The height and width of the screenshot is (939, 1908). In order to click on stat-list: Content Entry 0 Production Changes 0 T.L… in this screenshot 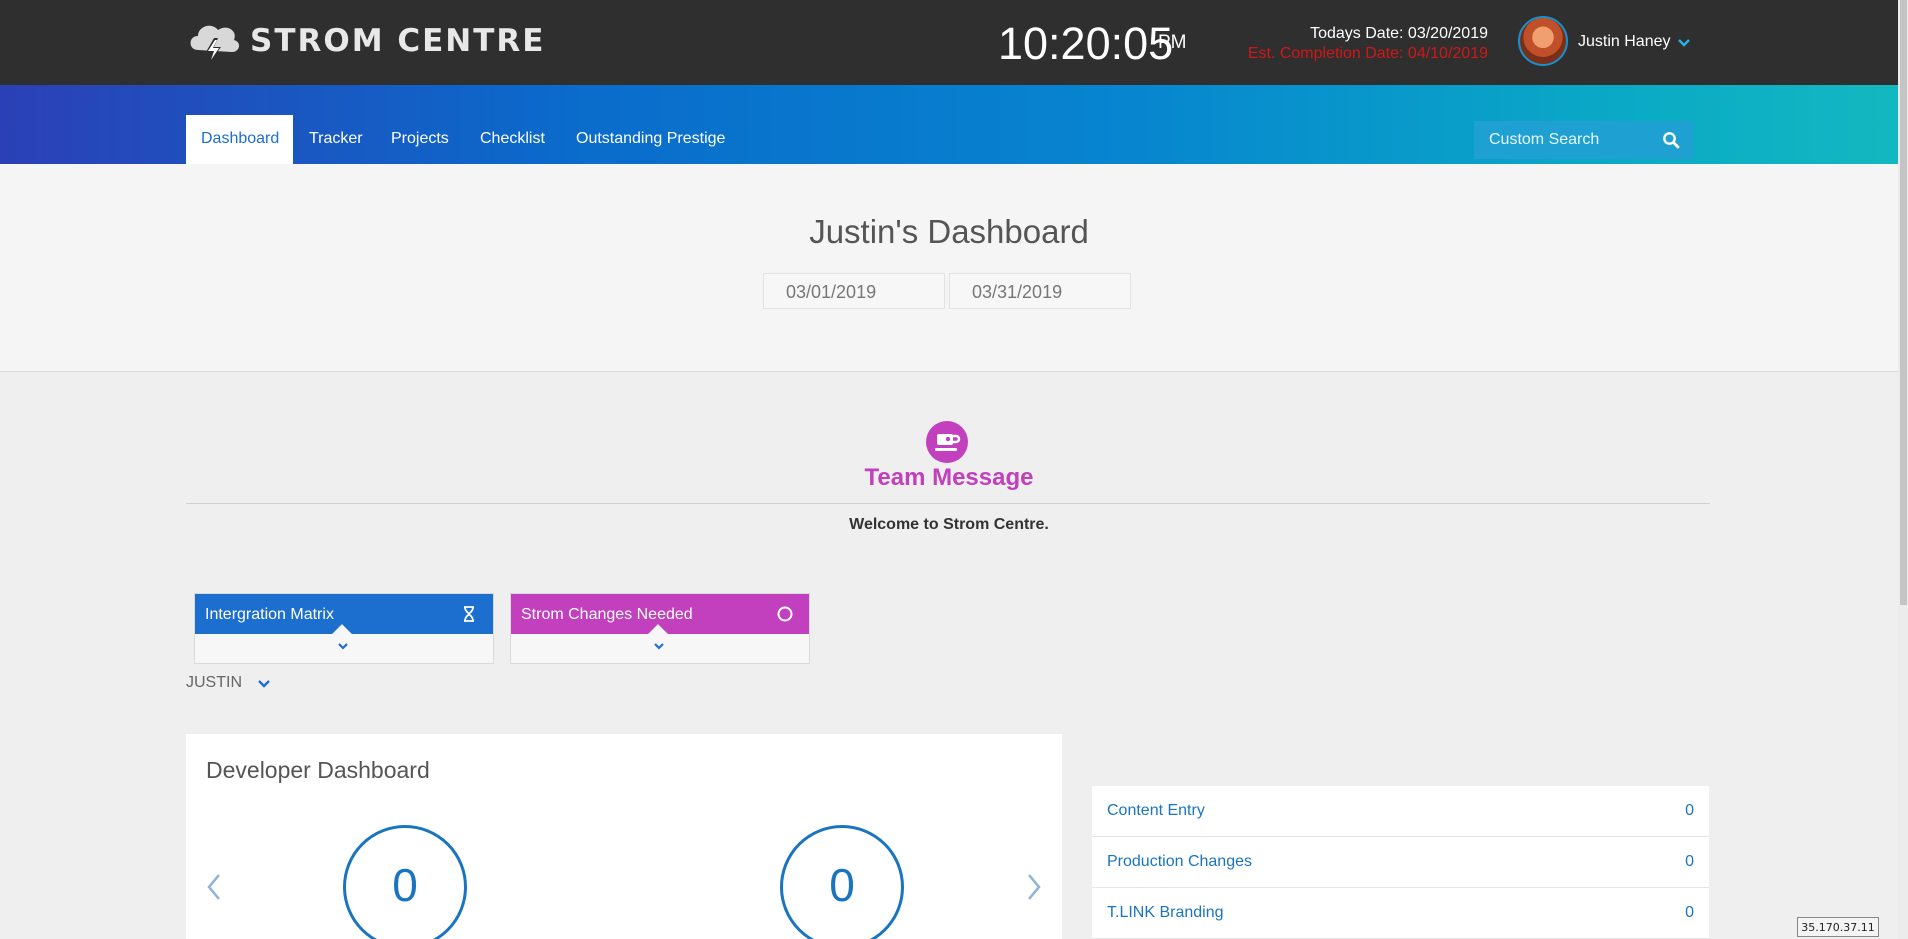, I will do `click(1400, 862)`.